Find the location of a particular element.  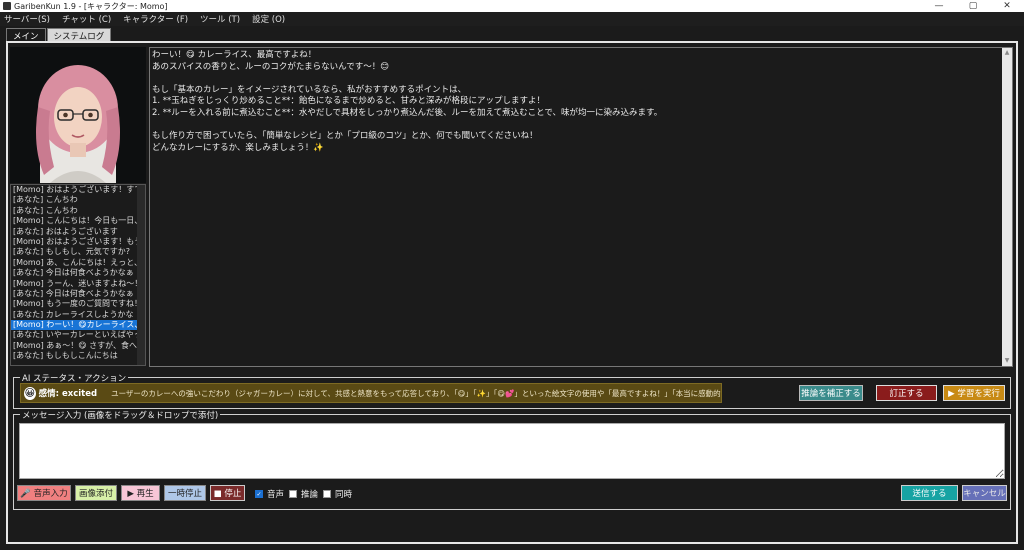

avatar-portrait-image is located at coordinates (78, 115).